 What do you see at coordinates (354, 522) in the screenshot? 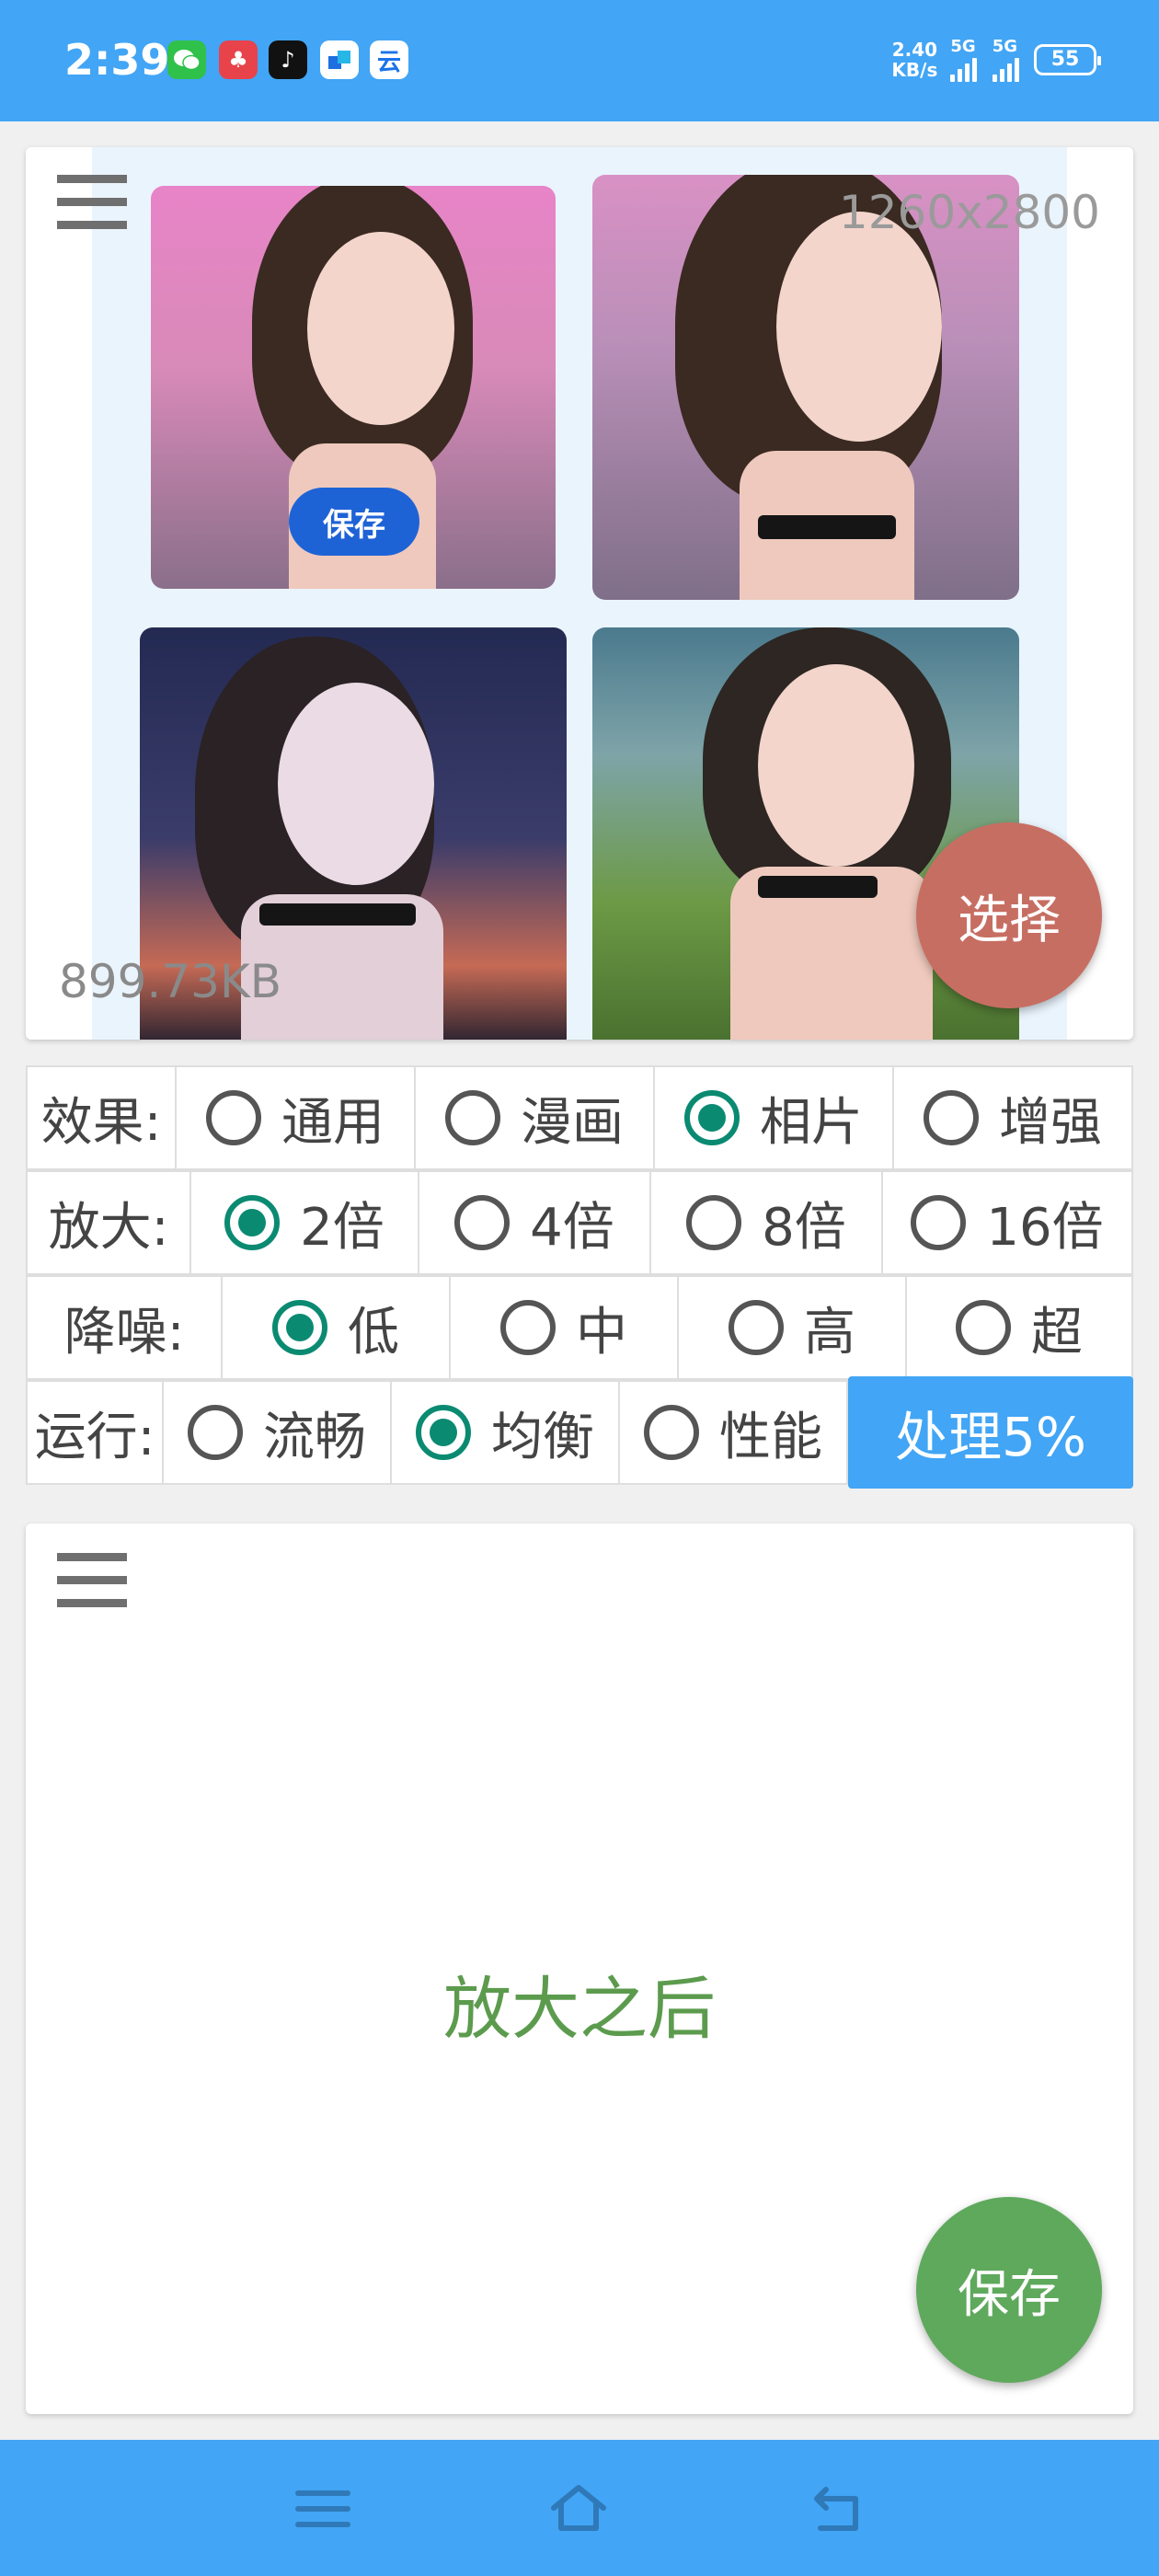
I see `save-original-button: 保存` at bounding box center [354, 522].